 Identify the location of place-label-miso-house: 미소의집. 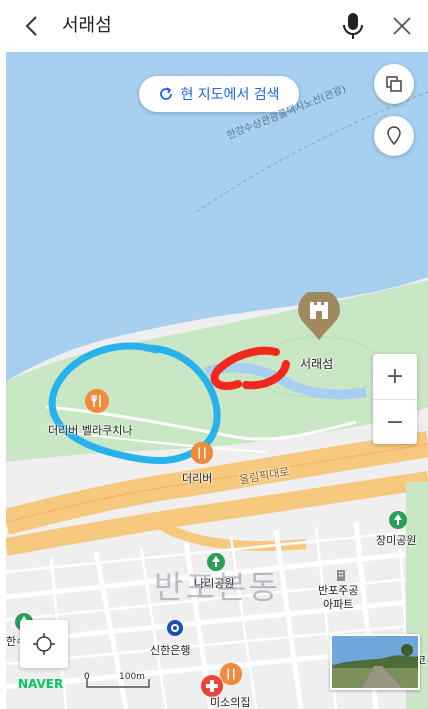
(230, 701).